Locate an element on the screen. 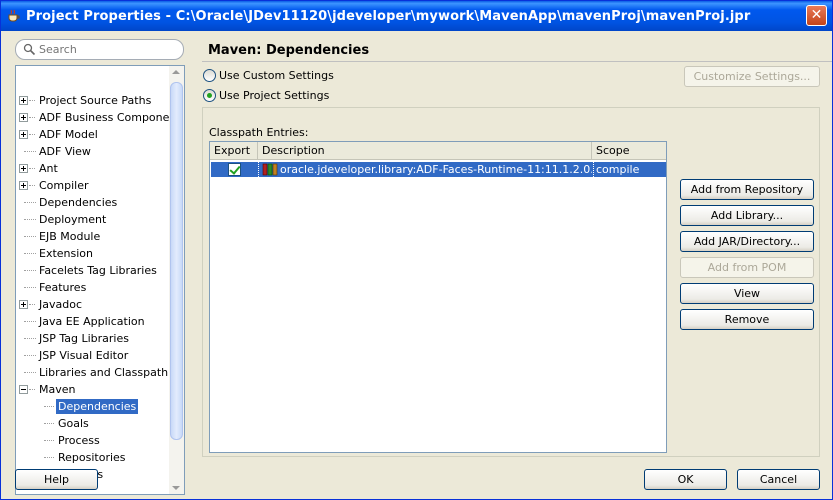 The image size is (833, 500). help-button: Help is located at coordinates (56, 479).